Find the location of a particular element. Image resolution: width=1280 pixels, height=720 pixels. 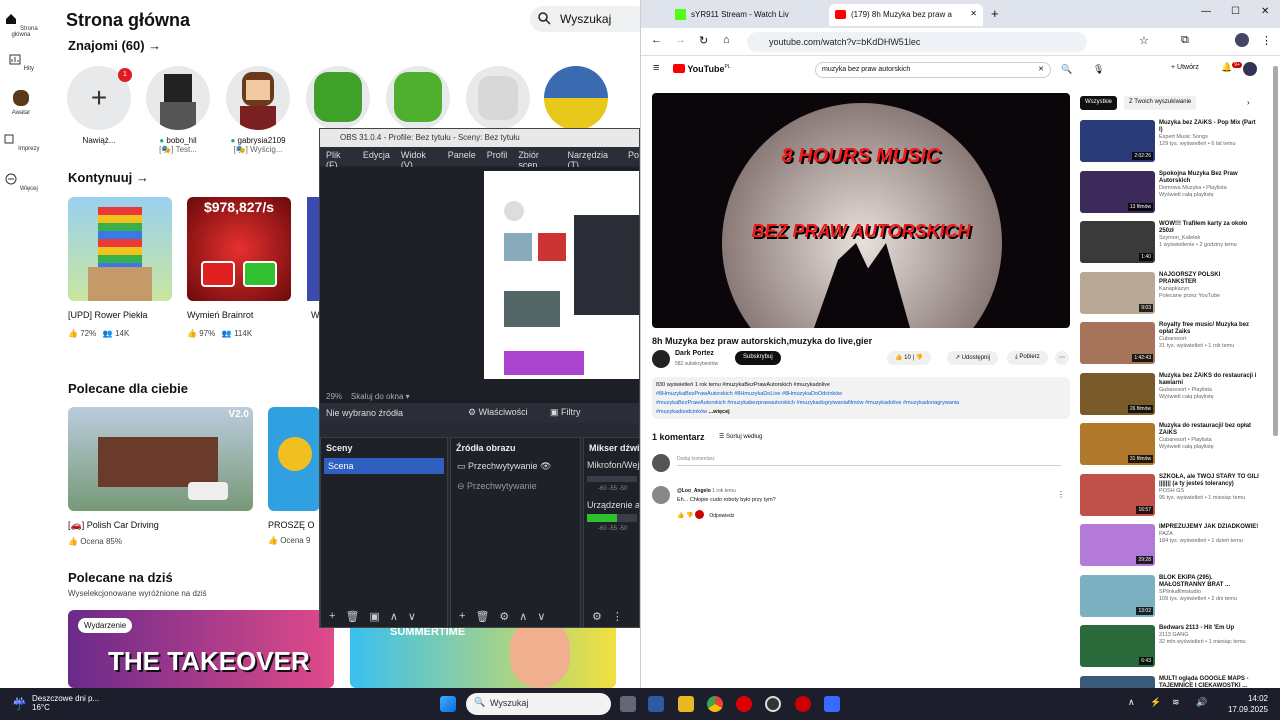

comment-author: @Loo_Angelo is located at coordinates (694, 491).